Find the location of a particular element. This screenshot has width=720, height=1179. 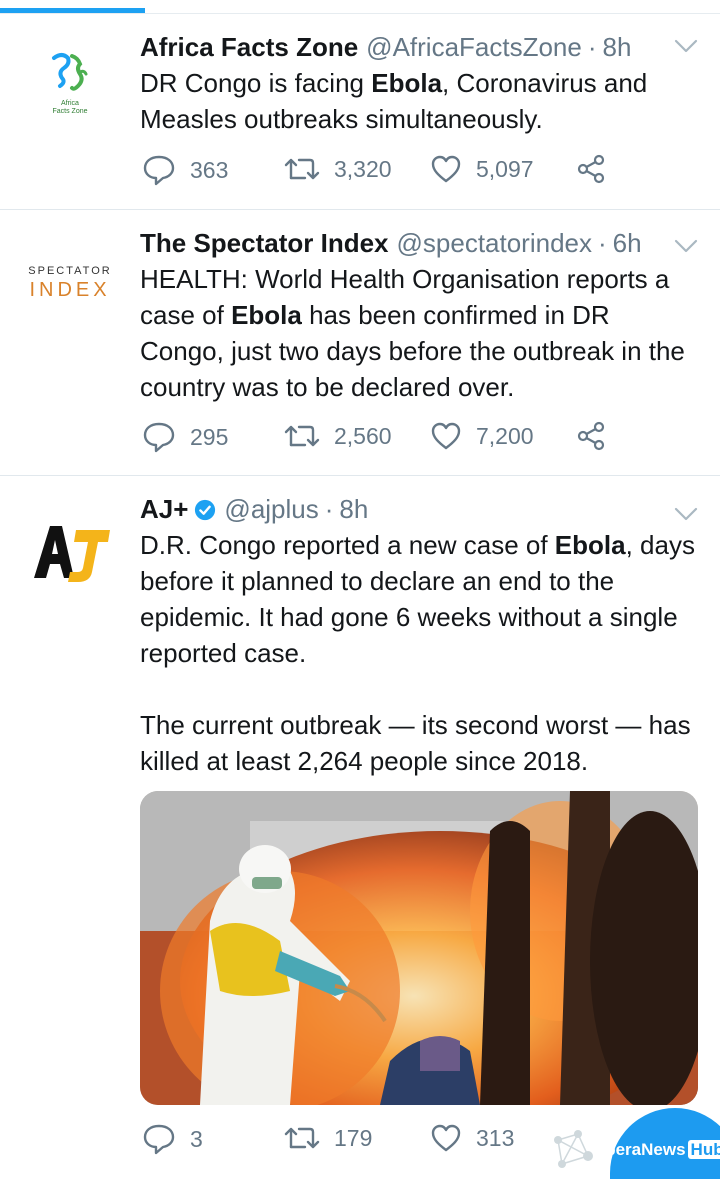

tweet-actions: 363 3,320 5,097 is located at coordinates (390, 174).